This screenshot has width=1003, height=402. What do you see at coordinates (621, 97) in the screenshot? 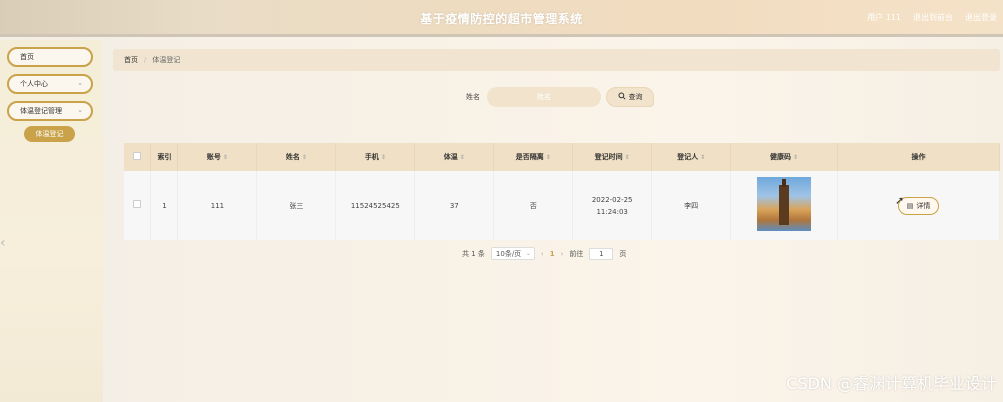
I see `search-icon` at bounding box center [621, 97].